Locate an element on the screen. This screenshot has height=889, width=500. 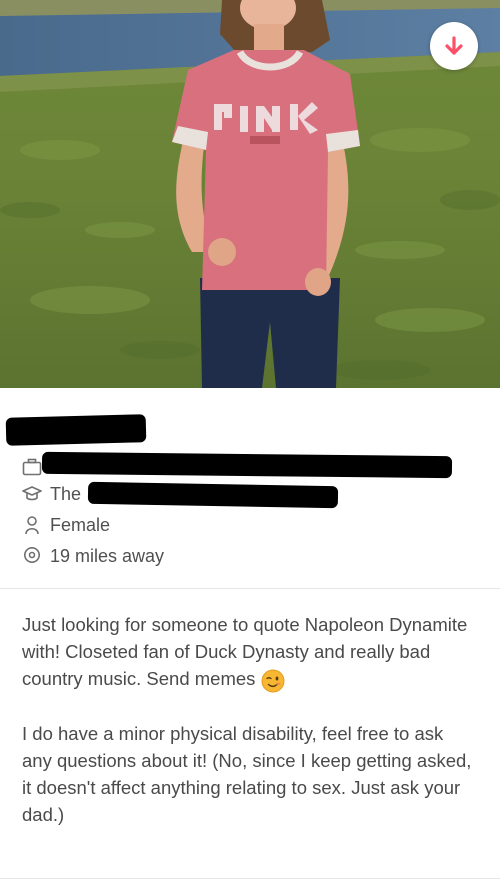
gender-row: Female is located at coordinates (66, 525).